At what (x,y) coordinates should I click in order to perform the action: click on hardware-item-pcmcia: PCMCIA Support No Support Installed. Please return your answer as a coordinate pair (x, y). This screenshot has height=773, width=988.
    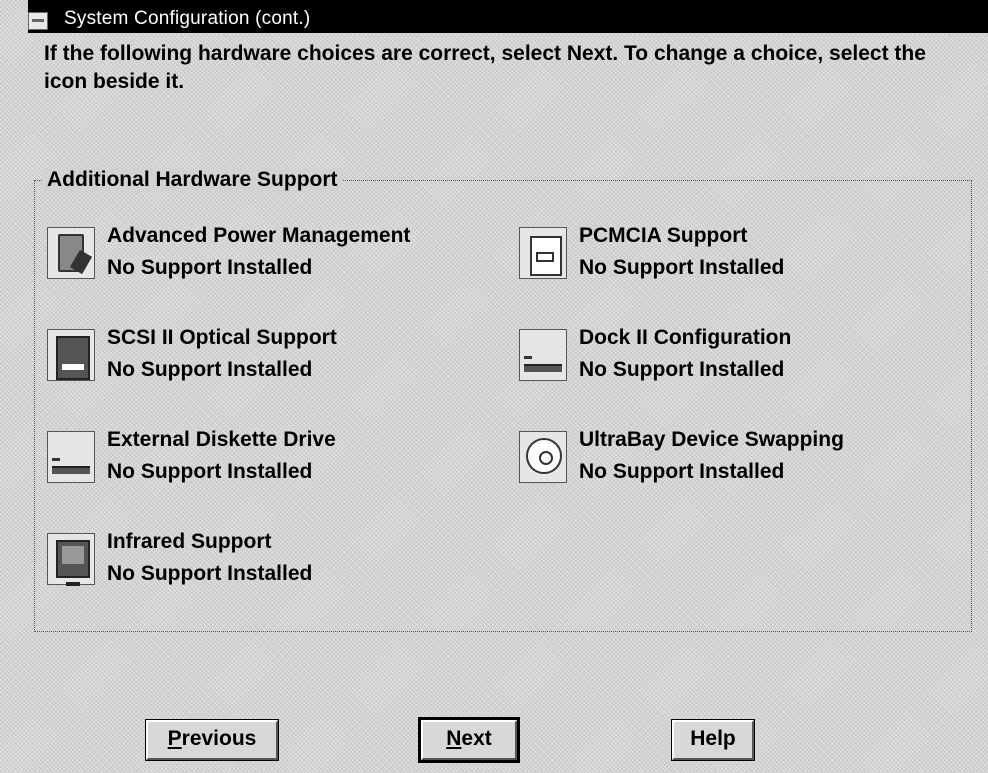
    Looking at the image, I should click on (729, 260).